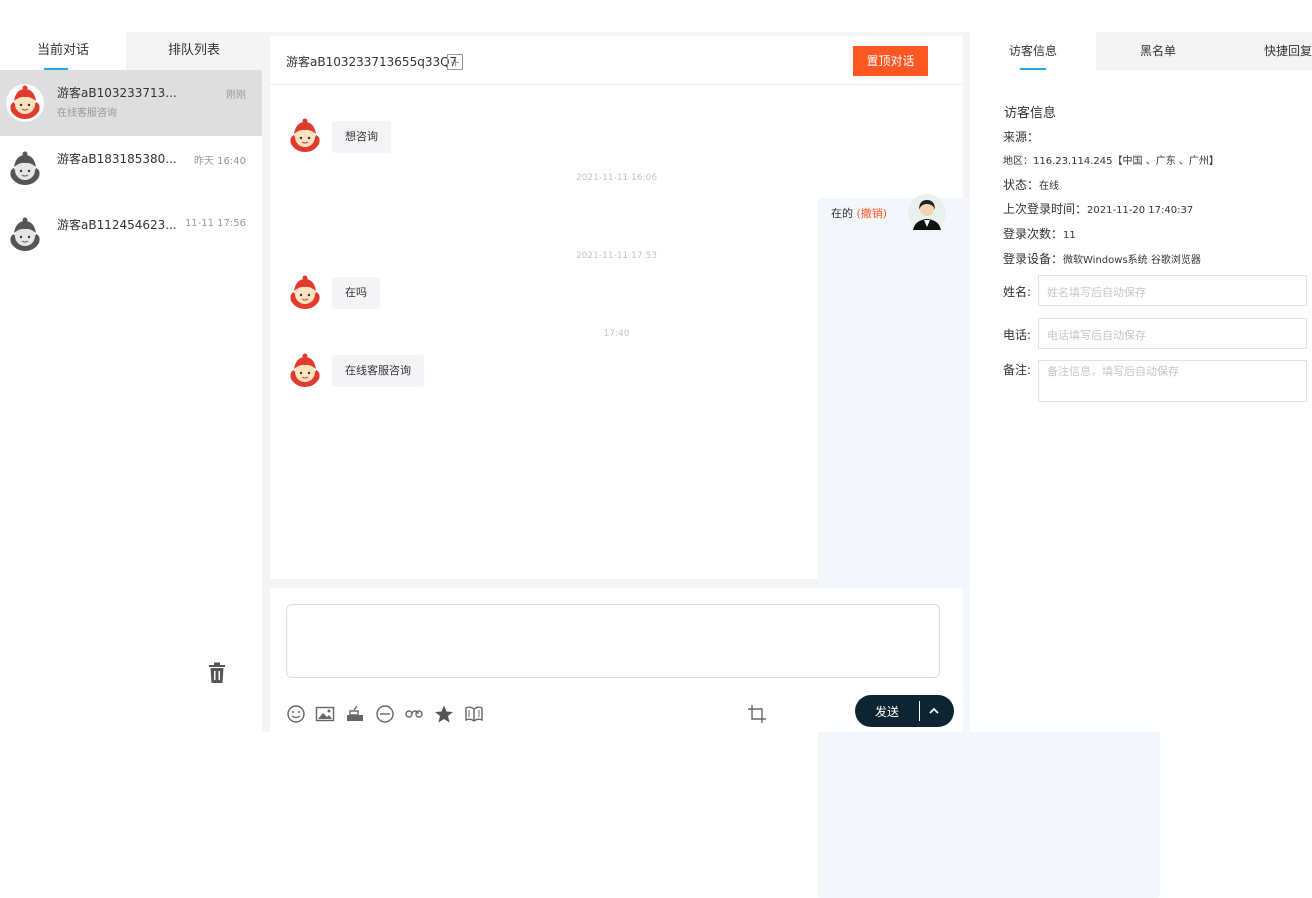  What do you see at coordinates (1017, 335) in the screenshot?
I see `phone-label: 电话:` at bounding box center [1017, 335].